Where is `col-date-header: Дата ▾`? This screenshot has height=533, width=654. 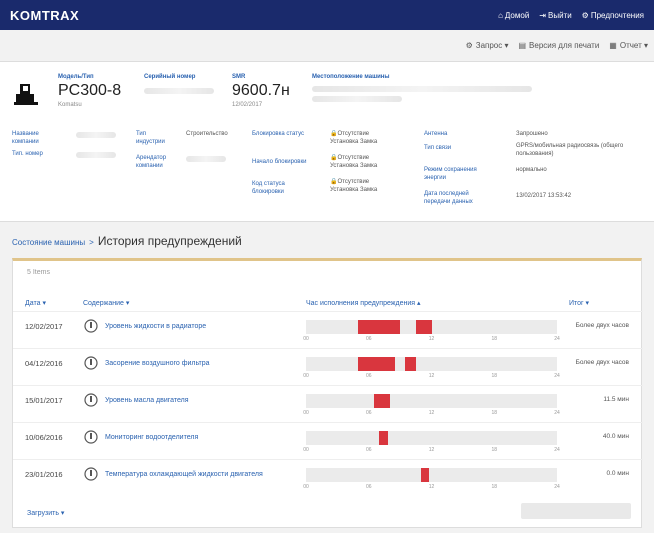
col-date-header: Дата ▾ is located at coordinates (35, 303).